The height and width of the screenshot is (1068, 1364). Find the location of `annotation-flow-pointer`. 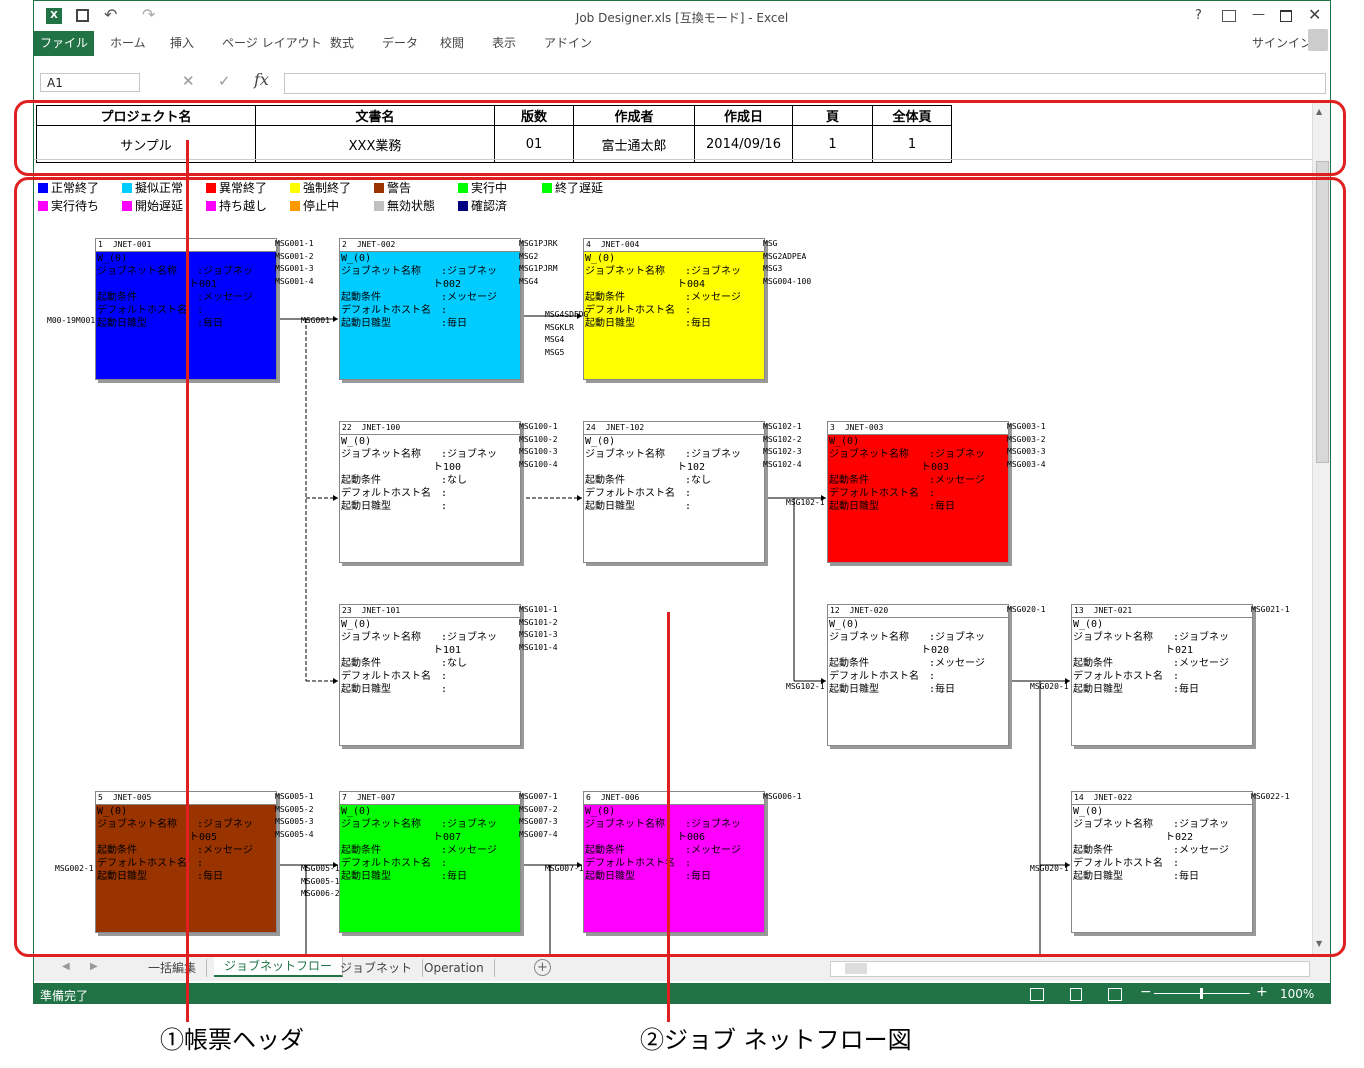

annotation-flow-pointer is located at coordinates (668, 817).